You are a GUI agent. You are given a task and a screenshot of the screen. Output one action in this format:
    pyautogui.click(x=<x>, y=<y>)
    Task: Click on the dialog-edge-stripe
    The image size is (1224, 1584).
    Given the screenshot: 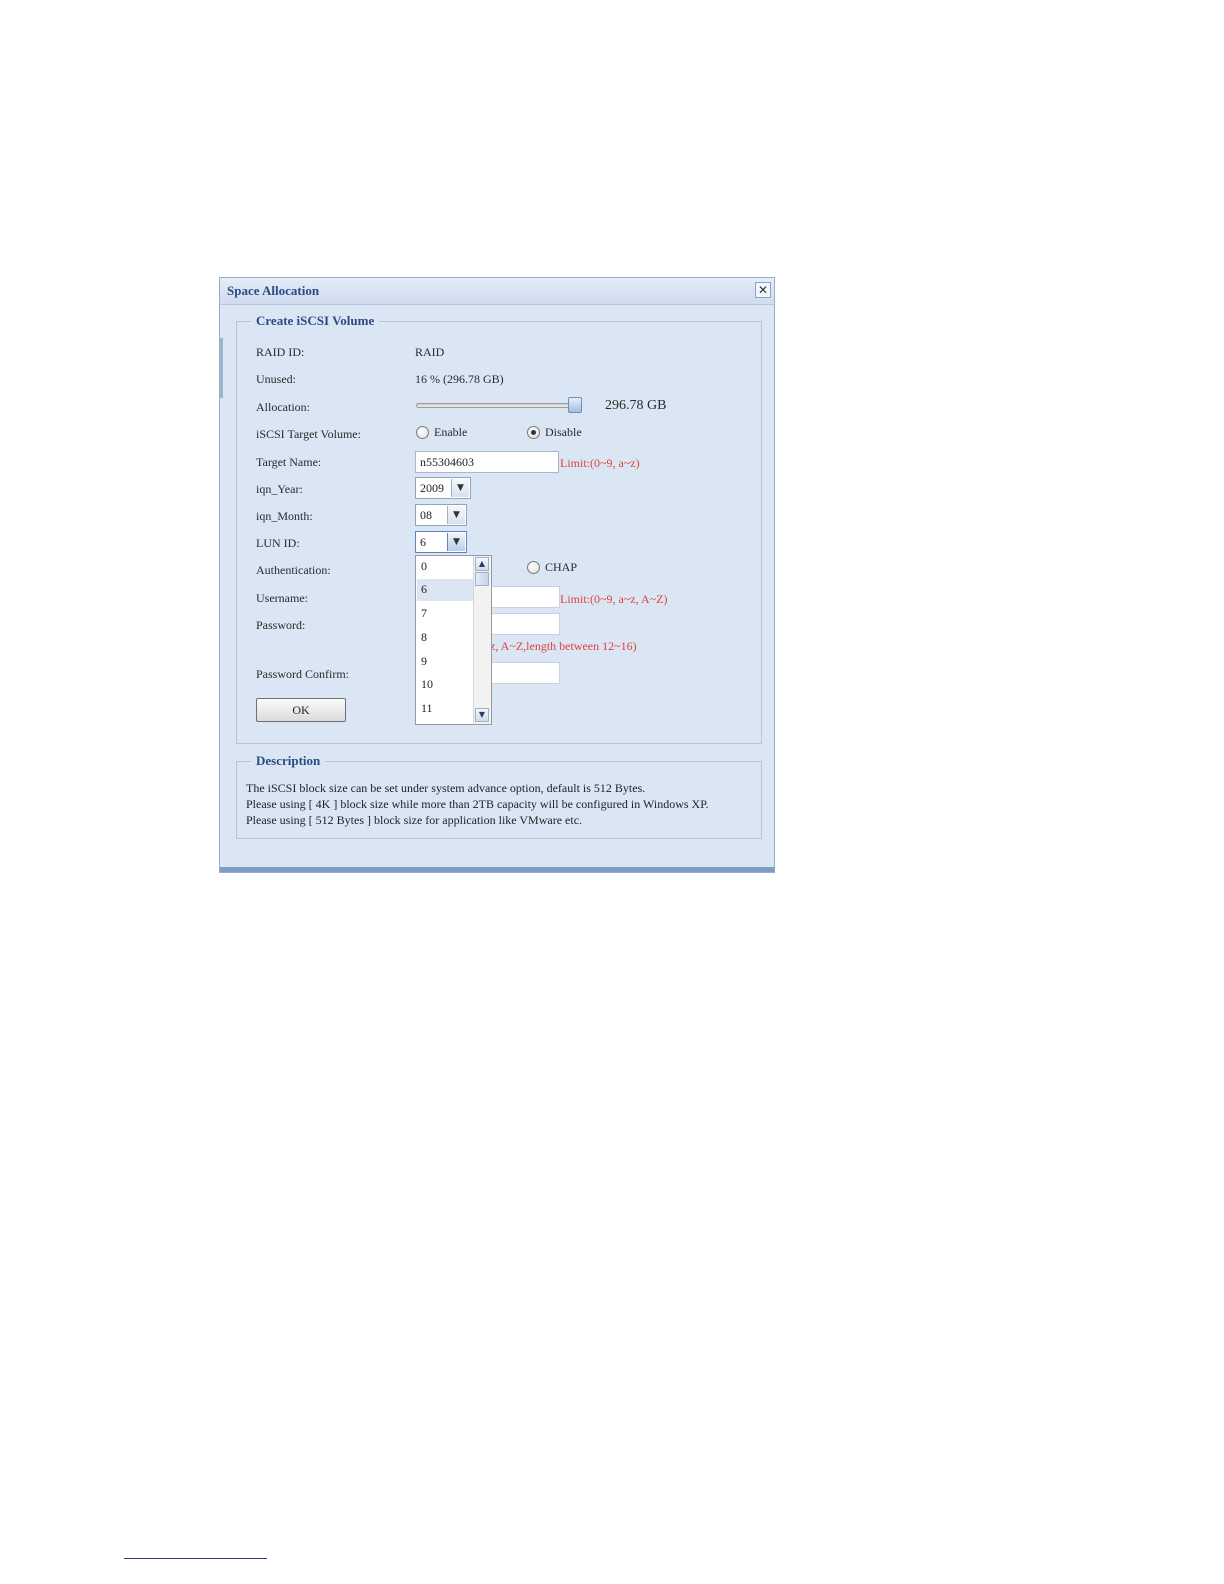 What is the action you would take?
    pyautogui.click(x=221, y=368)
    